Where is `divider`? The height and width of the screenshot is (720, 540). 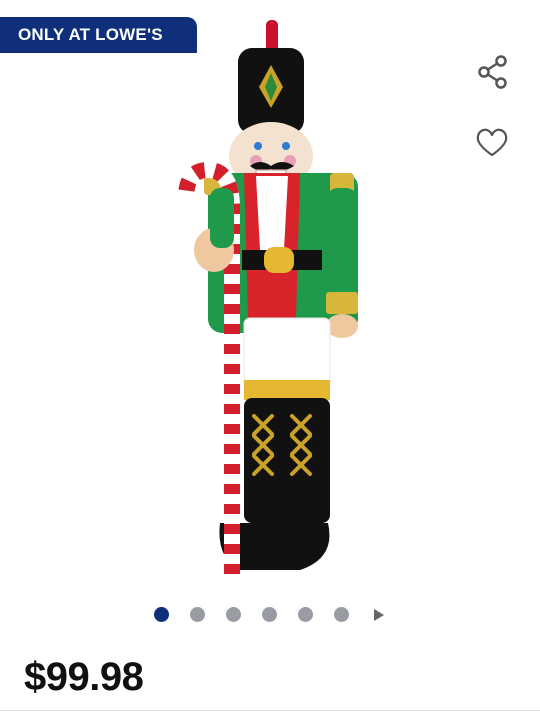 divider is located at coordinates (270, 710).